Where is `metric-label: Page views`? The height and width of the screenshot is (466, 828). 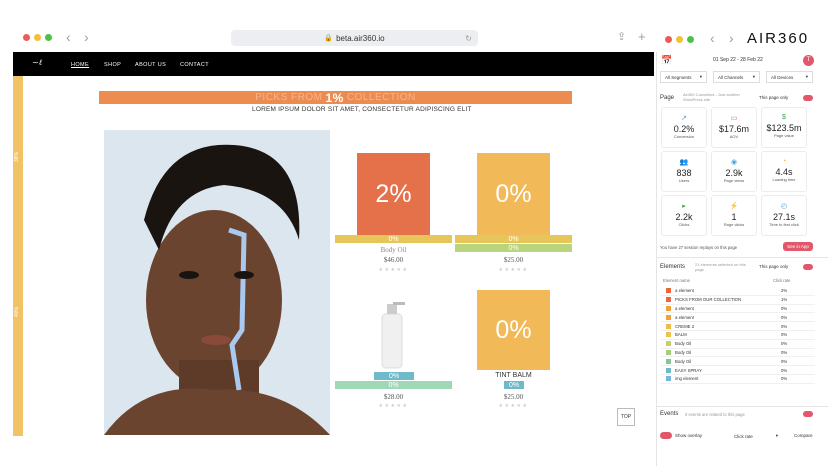 metric-label: Page views is located at coordinates (734, 180).